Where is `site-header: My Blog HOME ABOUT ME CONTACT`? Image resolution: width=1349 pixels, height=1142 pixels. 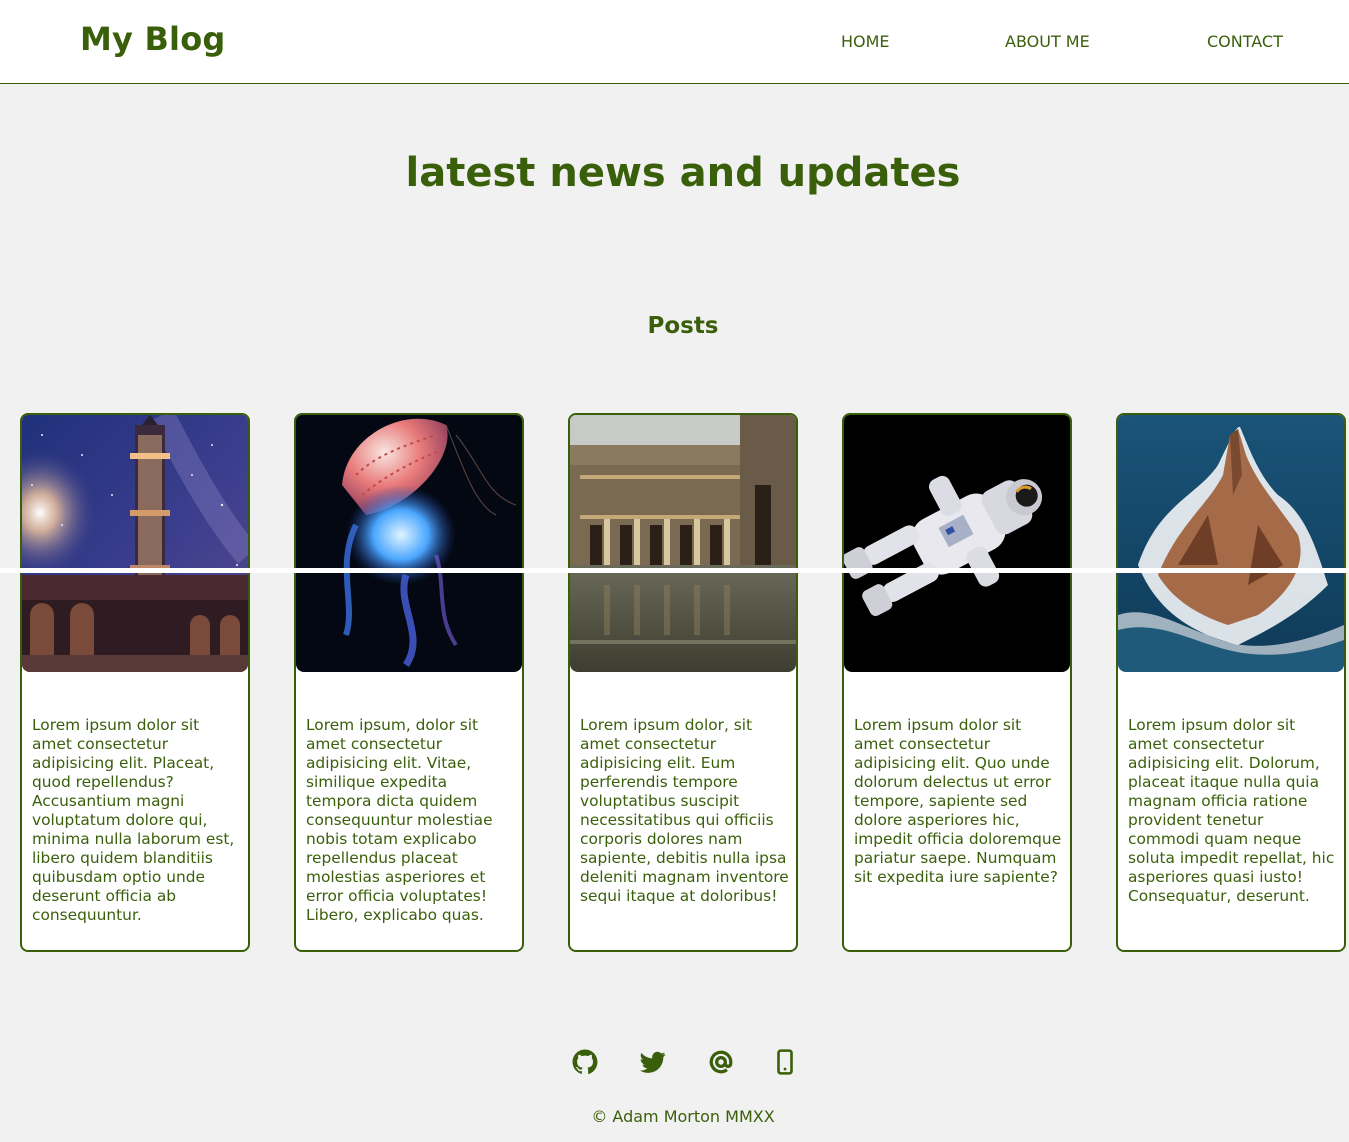 site-header: My Blog HOME ABOUT ME CONTACT is located at coordinates (674, 42).